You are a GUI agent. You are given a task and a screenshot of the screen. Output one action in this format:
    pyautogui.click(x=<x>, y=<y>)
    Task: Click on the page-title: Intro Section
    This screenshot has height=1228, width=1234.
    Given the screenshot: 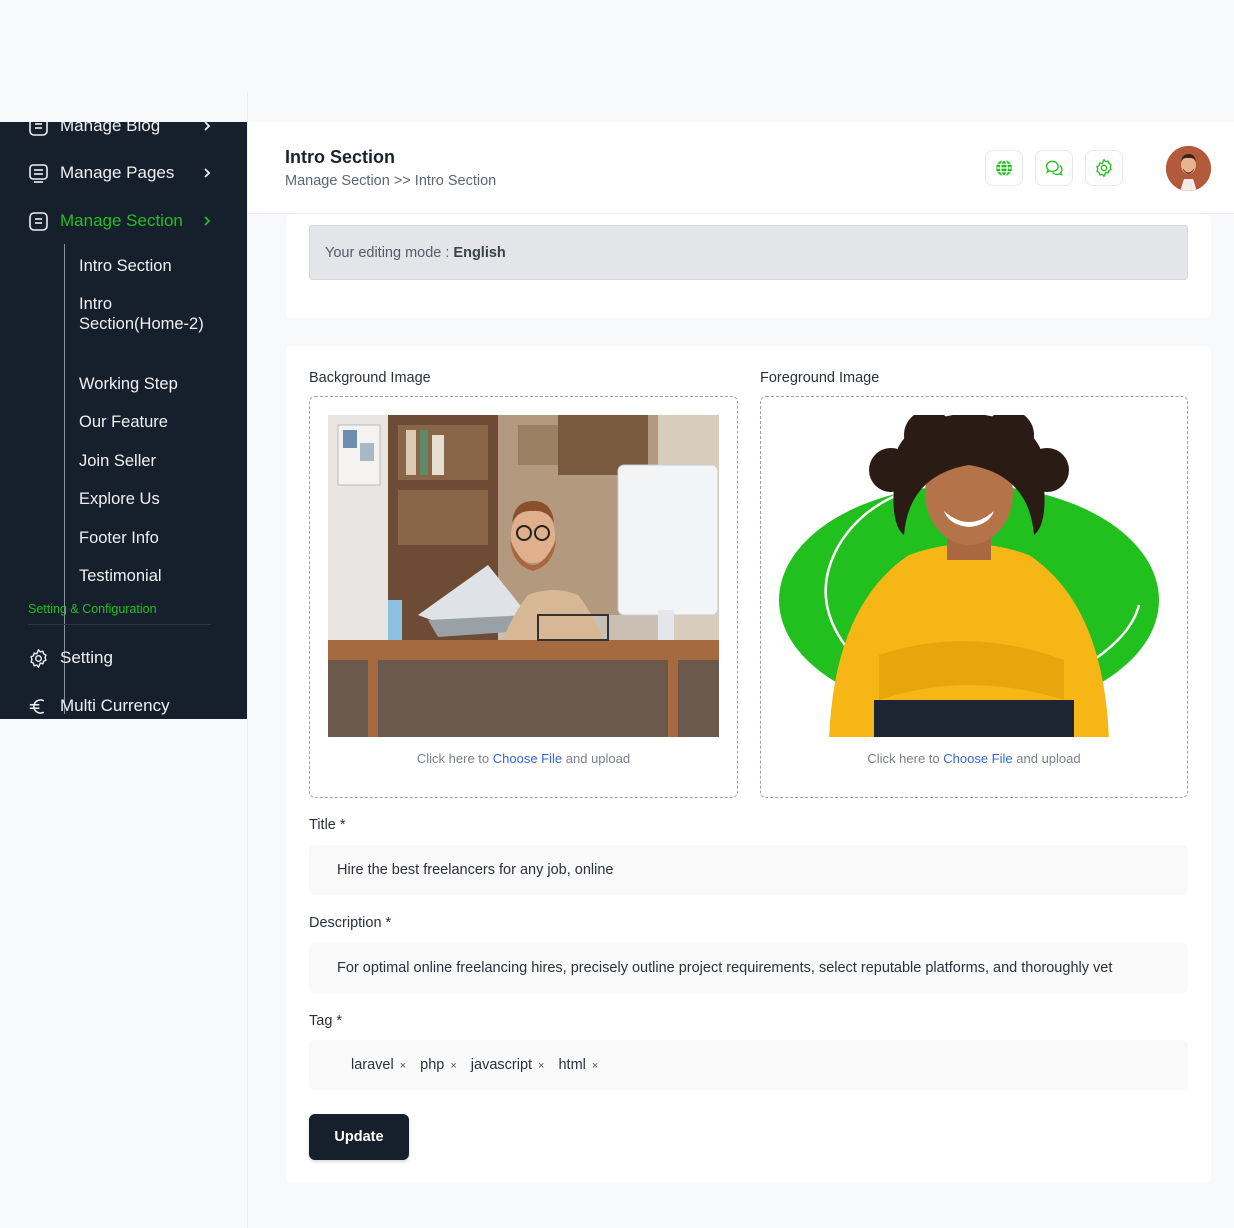 What is the action you would take?
    pyautogui.click(x=340, y=157)
    